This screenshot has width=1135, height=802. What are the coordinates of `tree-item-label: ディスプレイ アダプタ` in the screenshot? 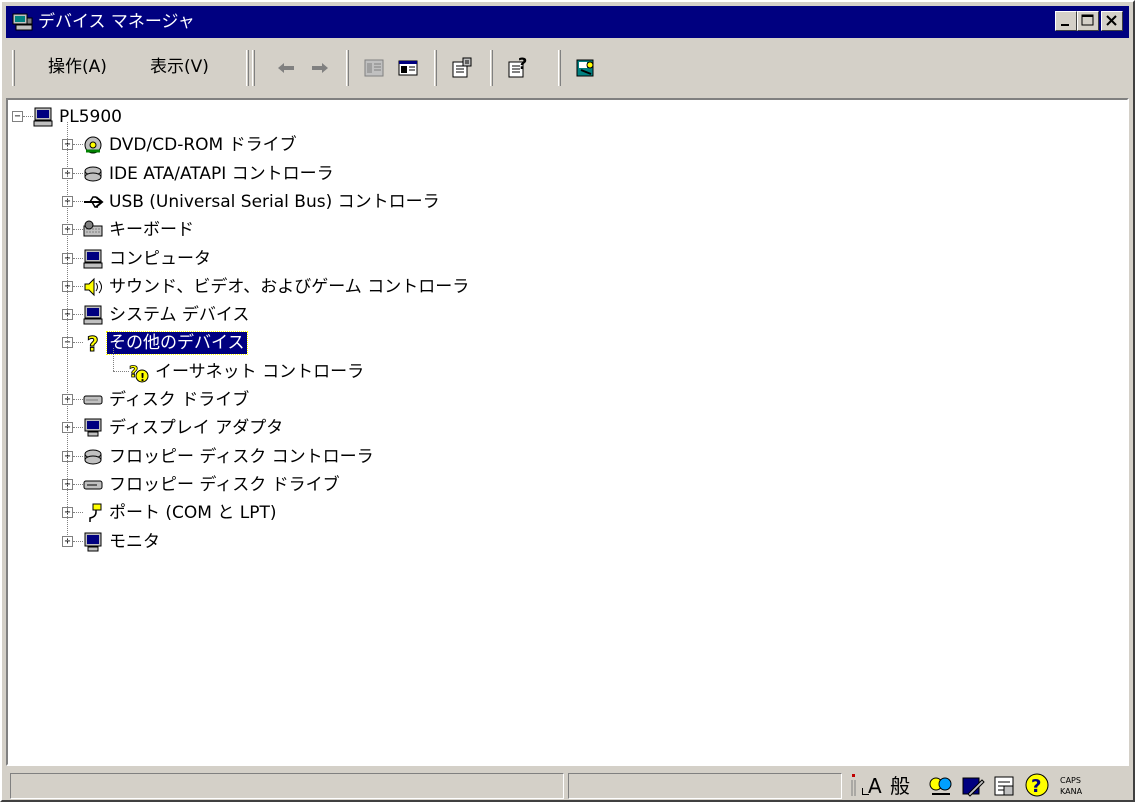 It's located at (196, 428).